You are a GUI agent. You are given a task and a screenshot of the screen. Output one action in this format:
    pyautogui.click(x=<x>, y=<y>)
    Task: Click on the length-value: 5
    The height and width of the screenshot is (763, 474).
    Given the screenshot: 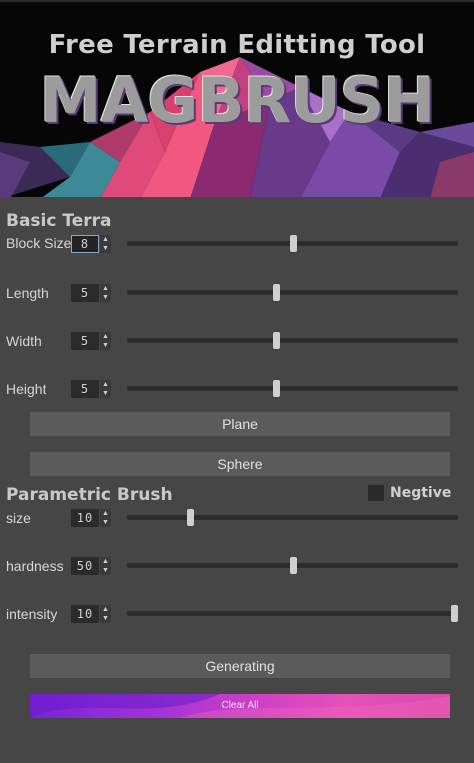 What is the action you would take?
    pyautogui.click(x=85, y=293)
    